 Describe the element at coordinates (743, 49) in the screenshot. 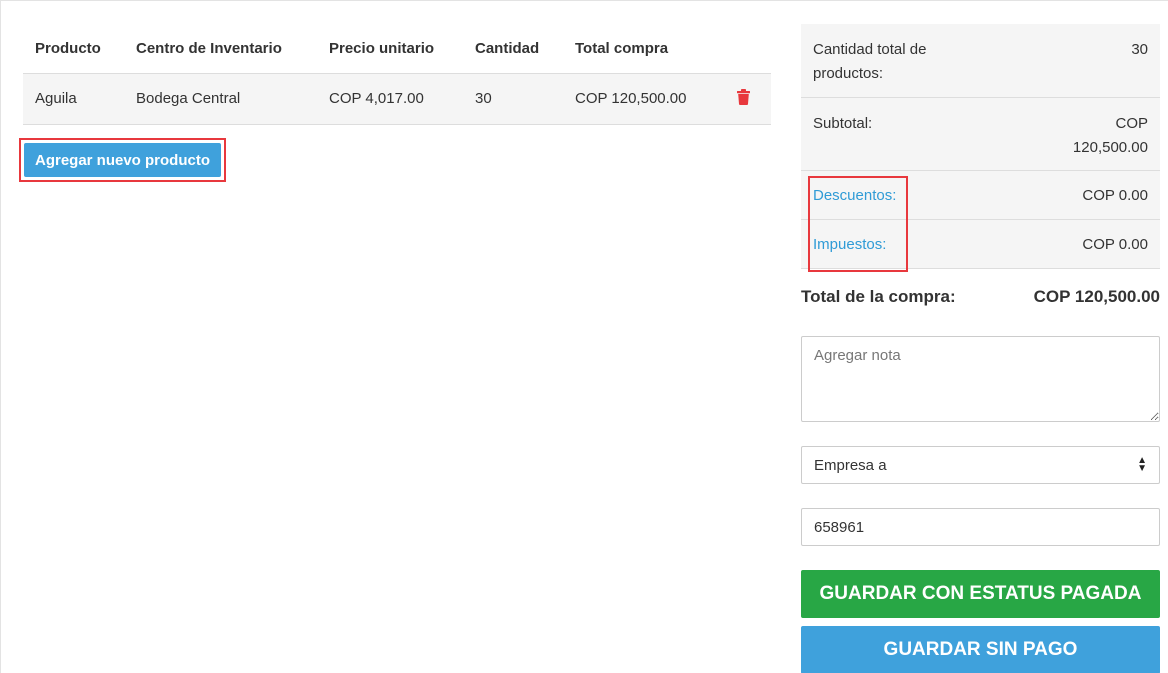

I see `header-actions` at that location.